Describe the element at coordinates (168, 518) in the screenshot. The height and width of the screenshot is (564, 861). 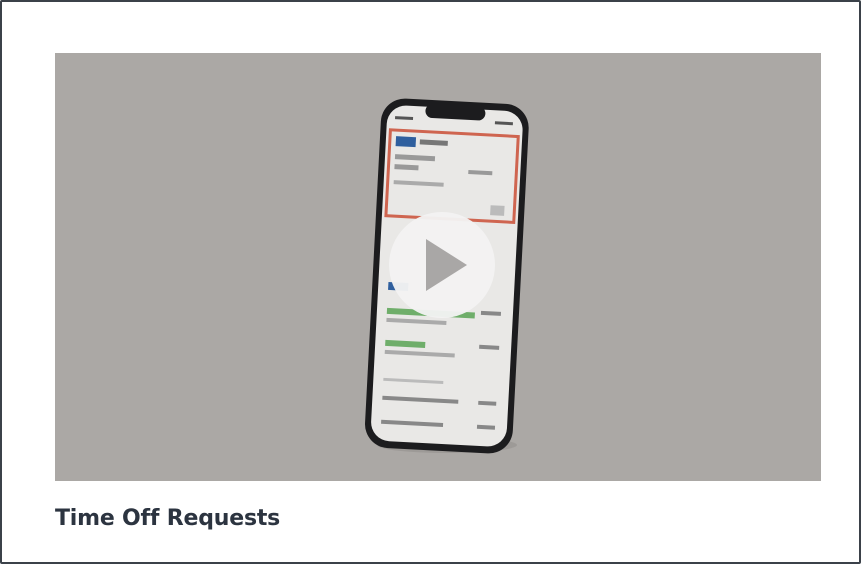
I see `video-title: Time Off Requests` at that location.